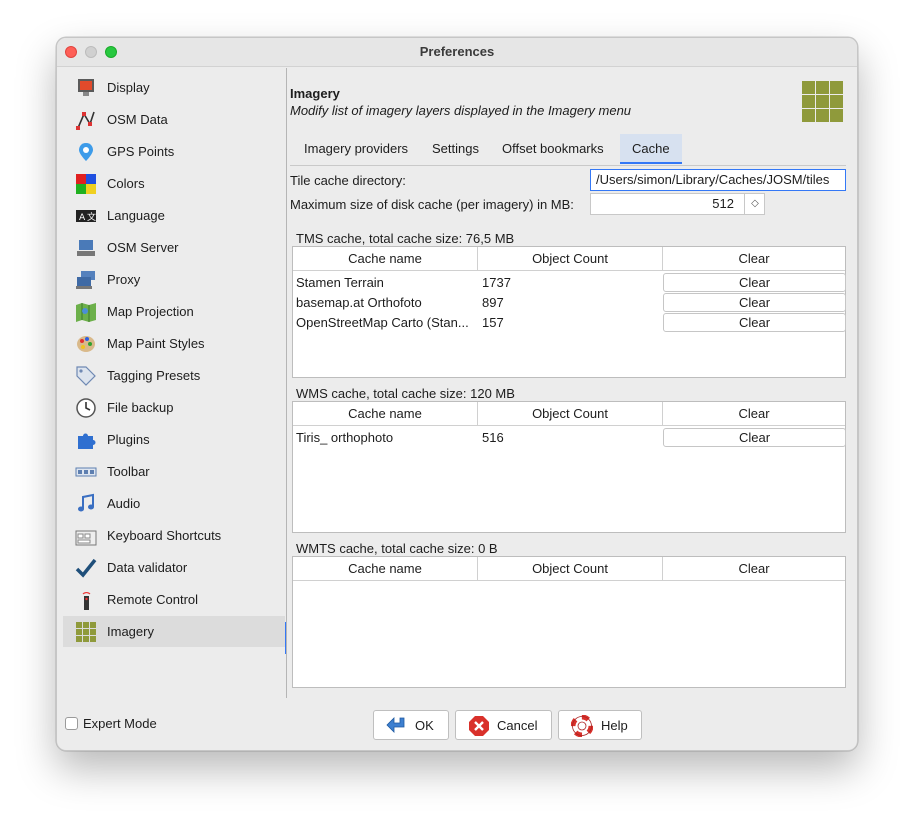 This screenshot has height=824, width=912. What do you see at coordinates (503, 725) in the screenshot?
I see `cancel-button: Cancel` at bounding box center [503, 725].